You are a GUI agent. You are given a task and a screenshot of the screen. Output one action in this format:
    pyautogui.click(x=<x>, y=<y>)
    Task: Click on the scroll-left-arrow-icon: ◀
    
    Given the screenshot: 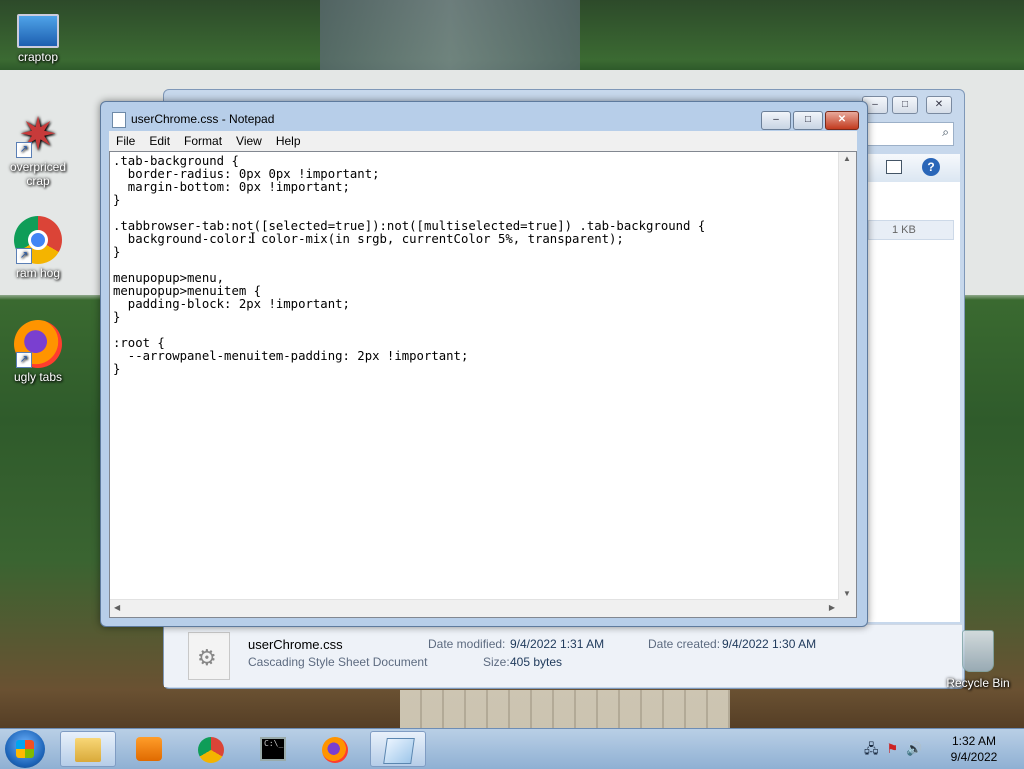 What is the action you would take?
    pyautogui.click(x=117, y=607)
    